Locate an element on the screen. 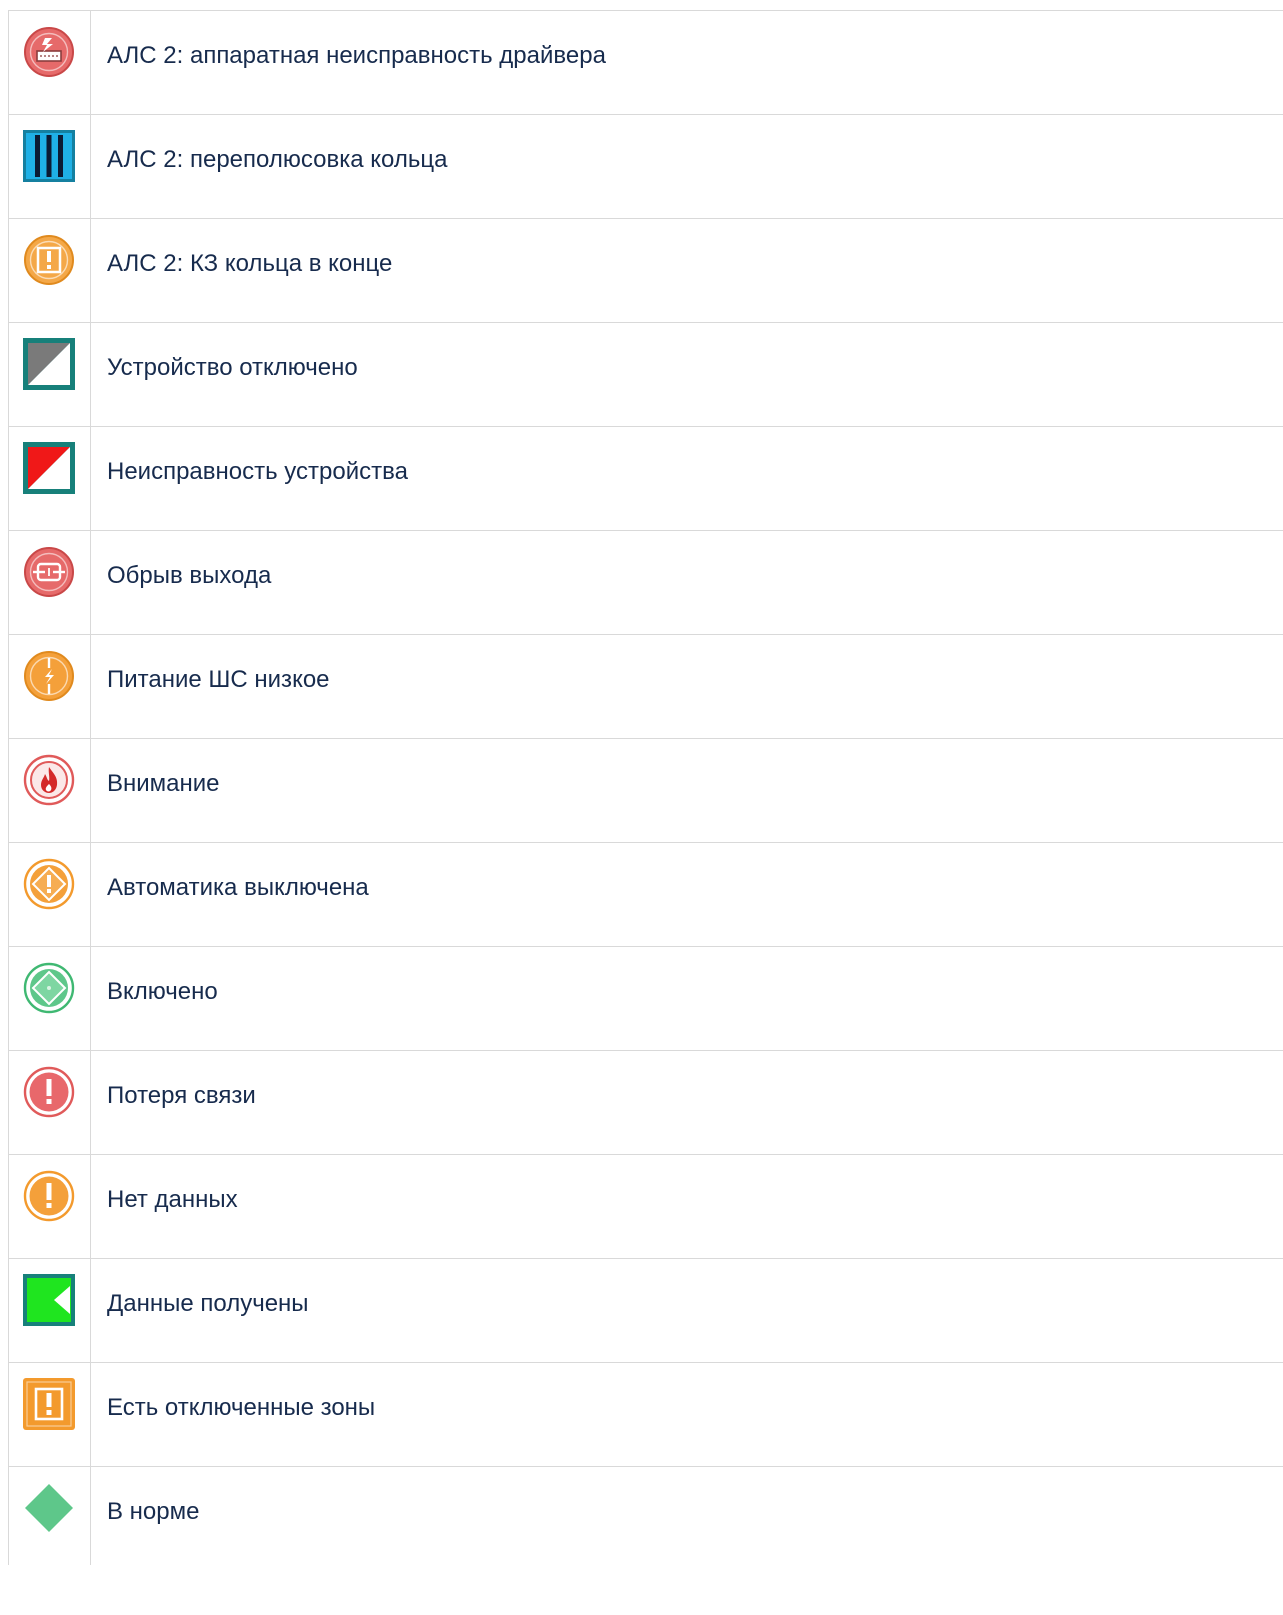 The height and width of the screenshot is (1615, 1283). device-fault-icon is located at coordinates (49, 468).